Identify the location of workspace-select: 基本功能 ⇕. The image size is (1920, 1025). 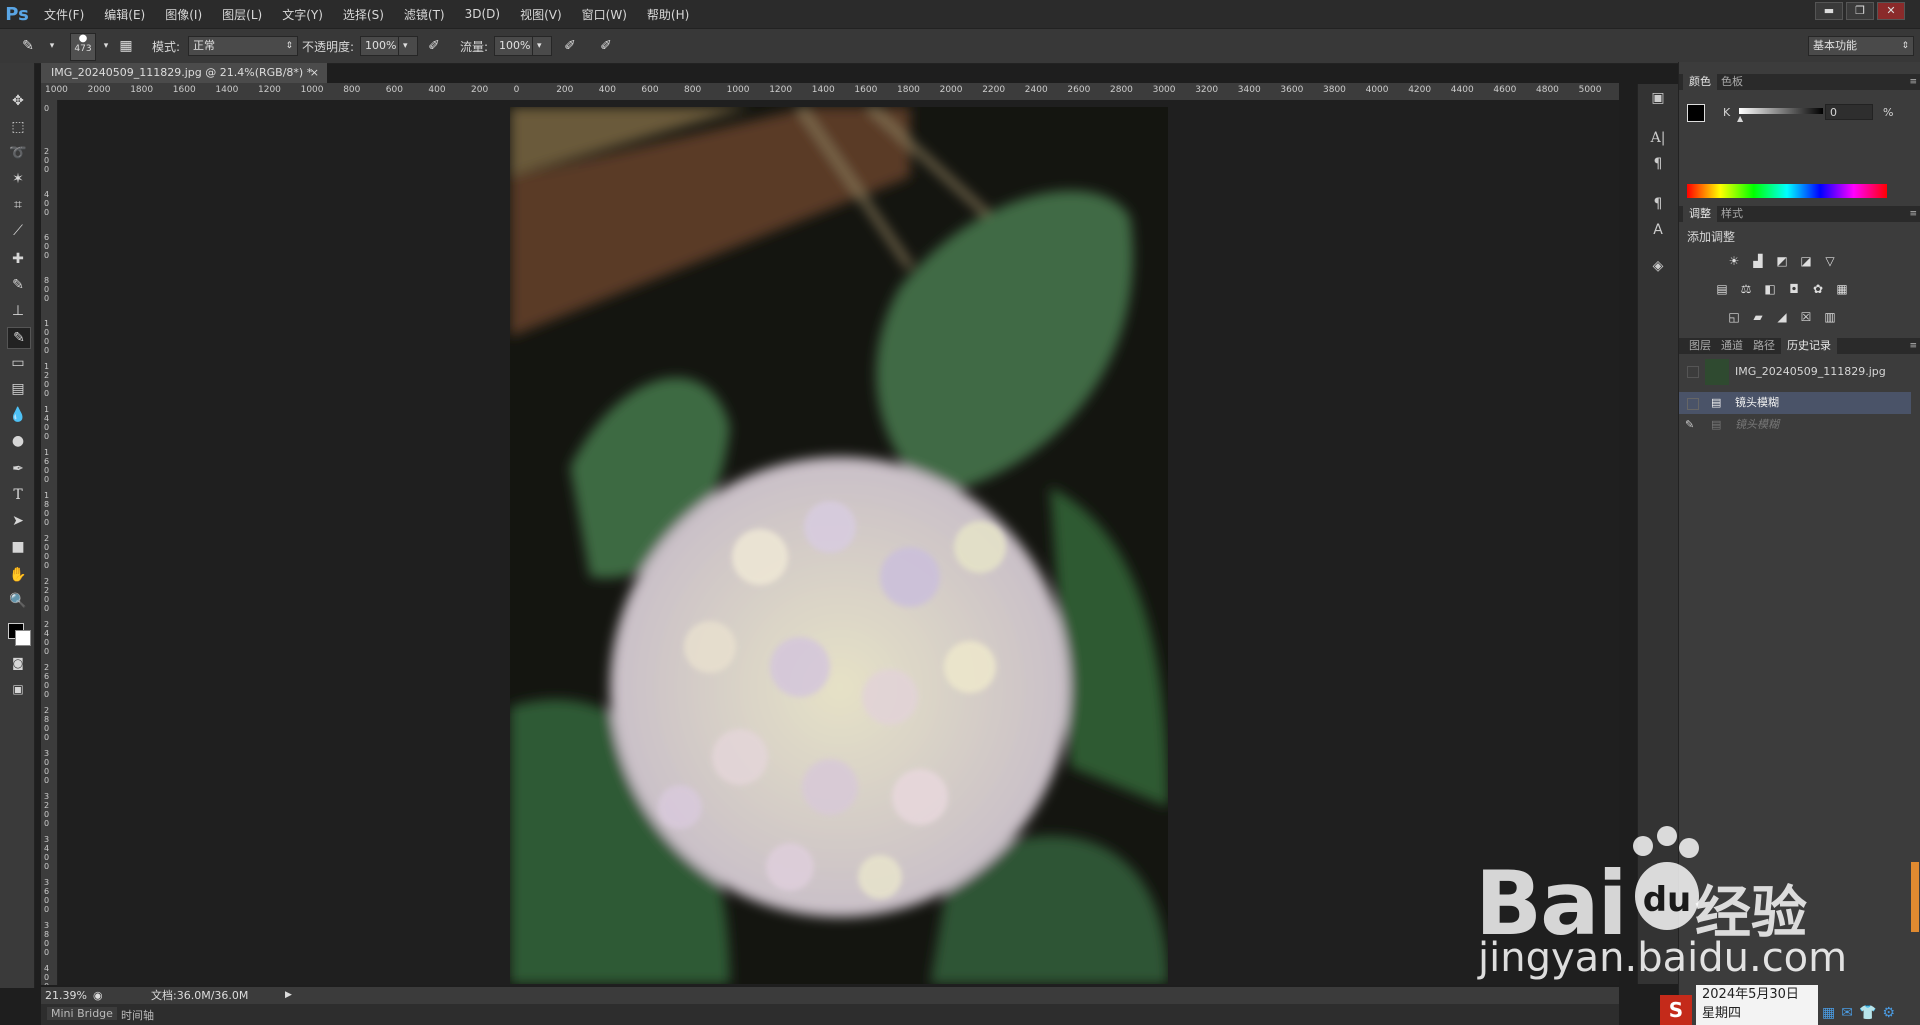
(1861, 46).